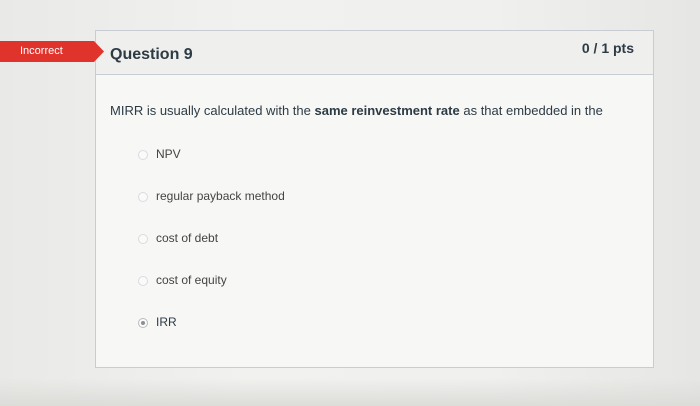  Describe the element at coordinates (378, 291) in the screenshot. I see `answer-option-cost-of-equity: cost of equity` at that location.